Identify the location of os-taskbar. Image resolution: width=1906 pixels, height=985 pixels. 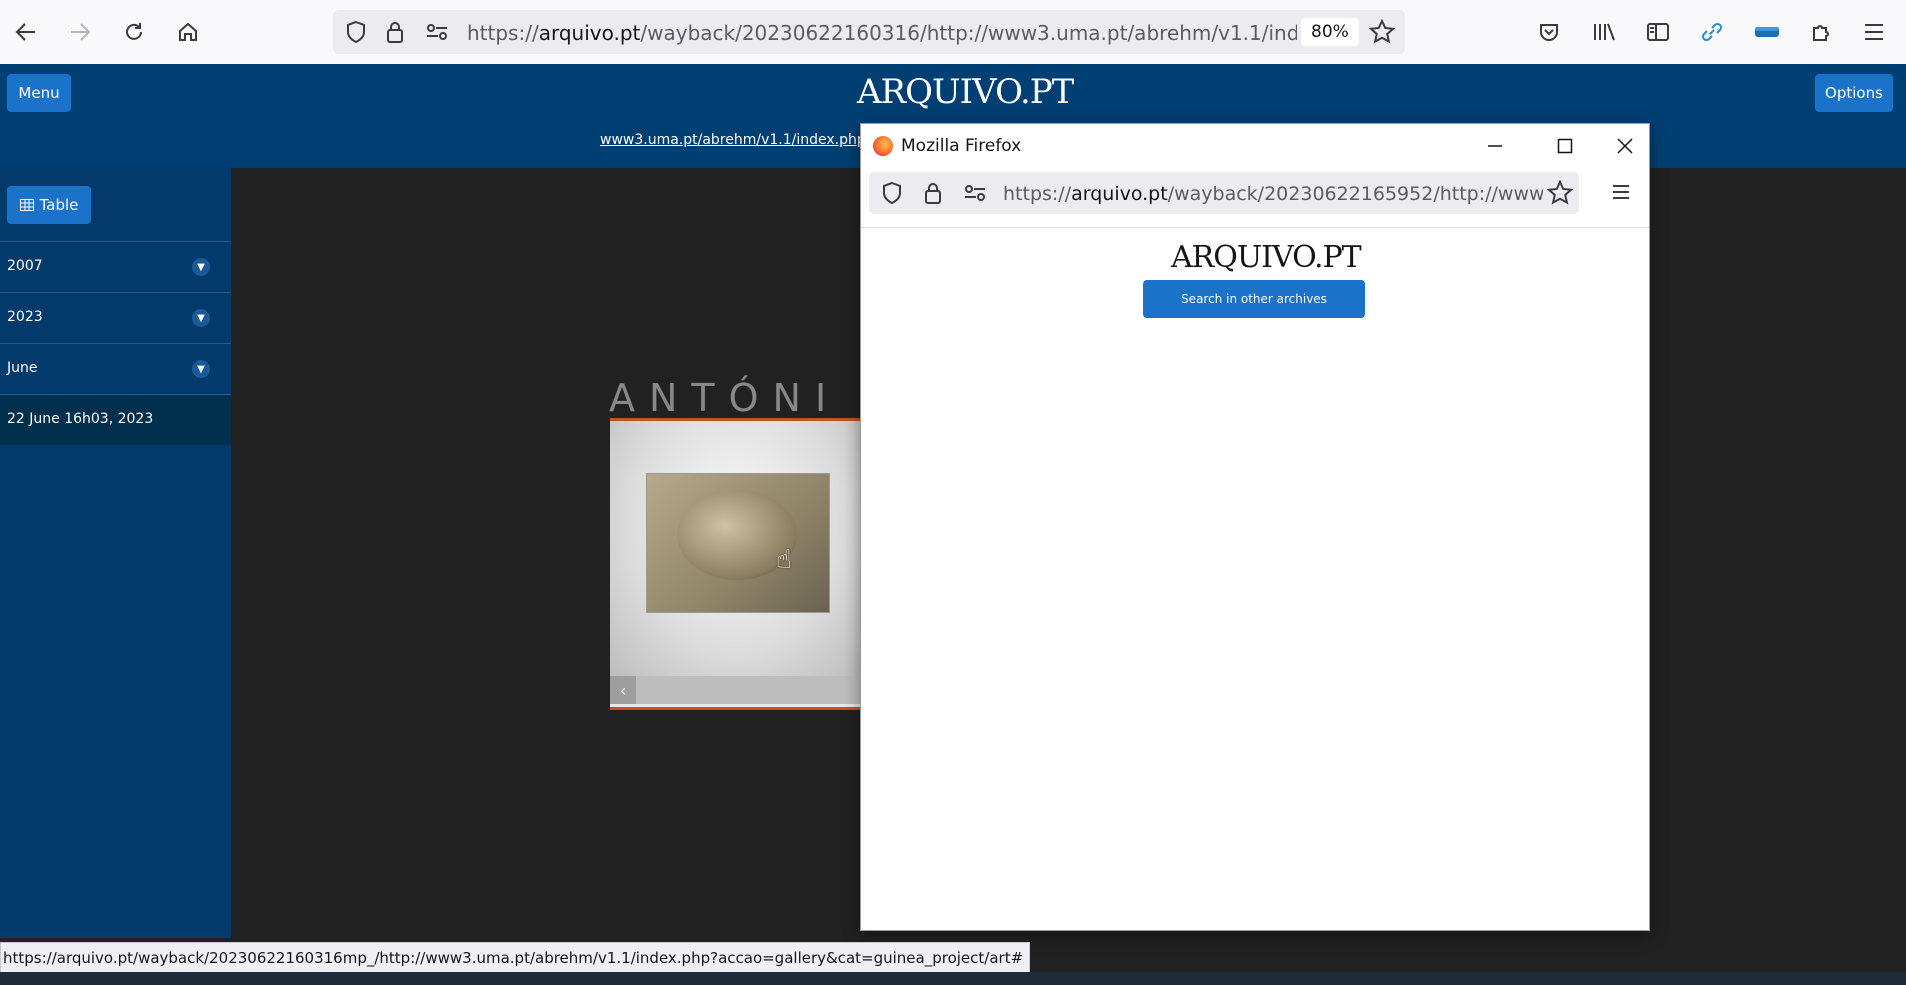
(953, 978).